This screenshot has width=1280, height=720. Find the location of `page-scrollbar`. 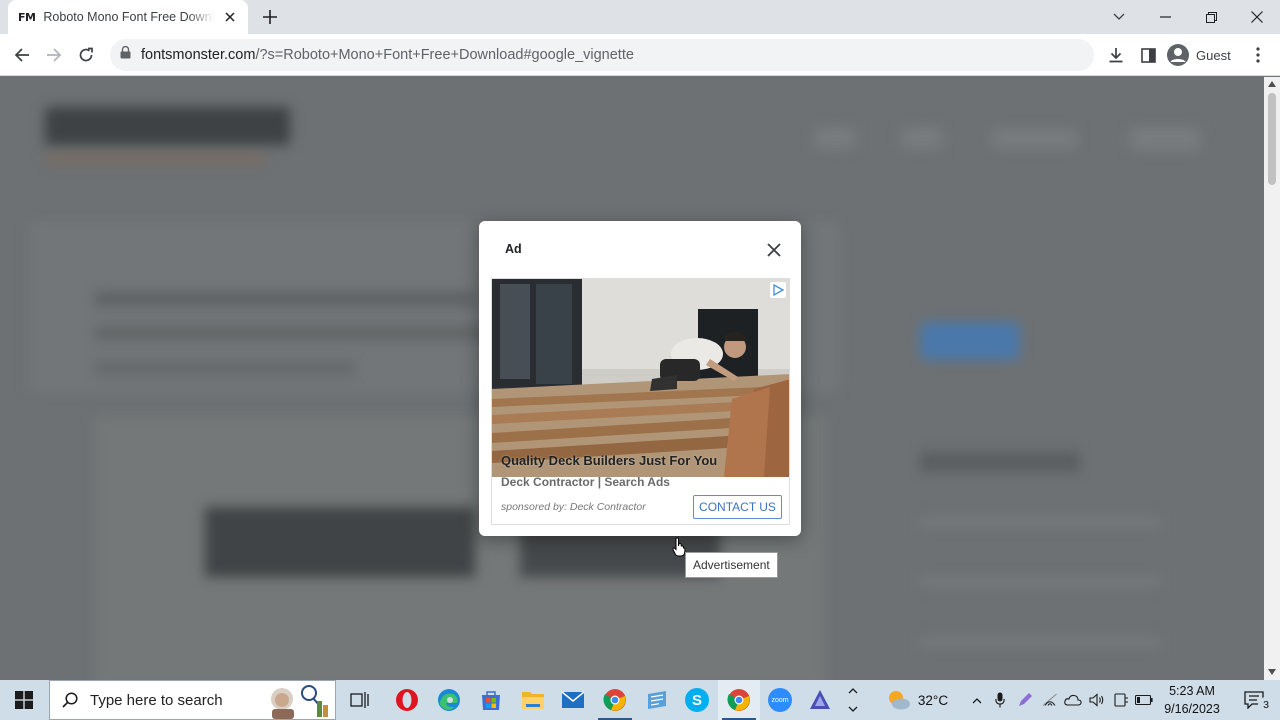

page-scrollbar is located at coordinates (1272, 378).